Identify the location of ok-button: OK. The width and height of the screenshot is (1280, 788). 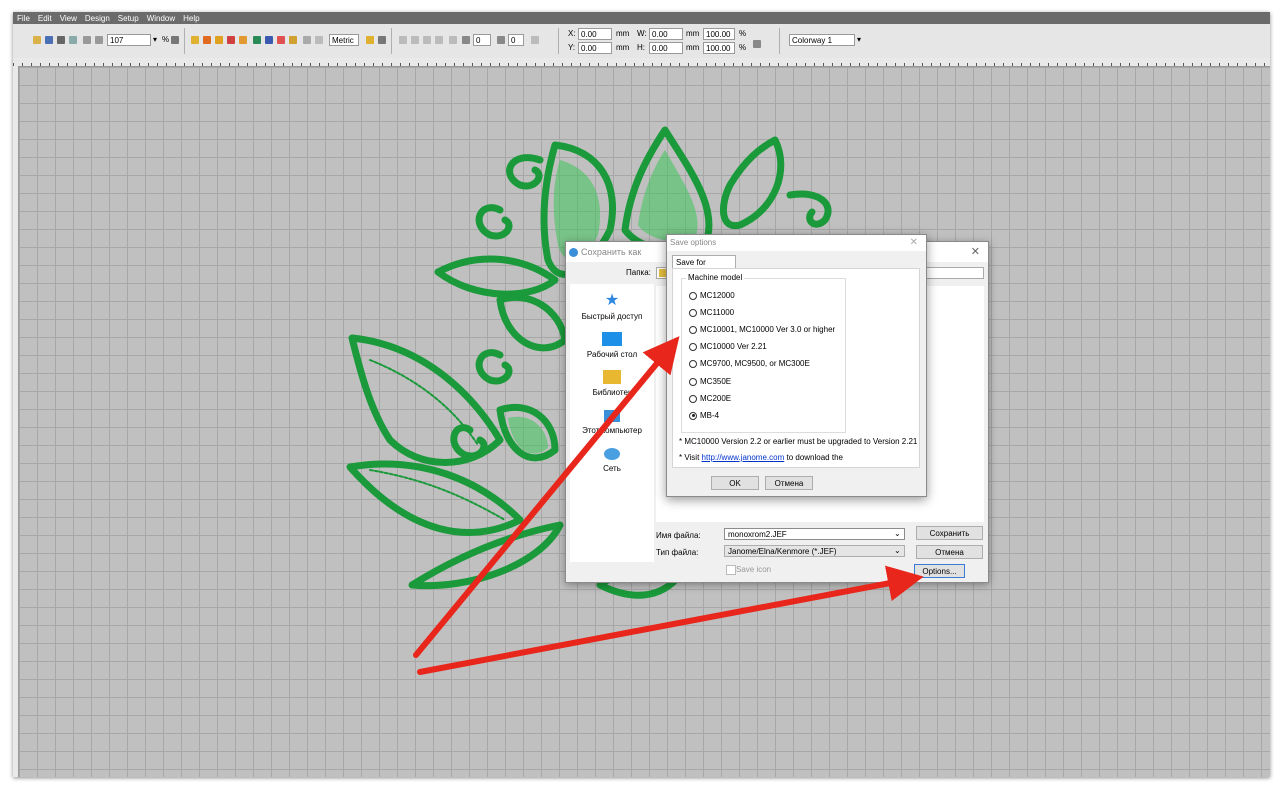
(735, 483).